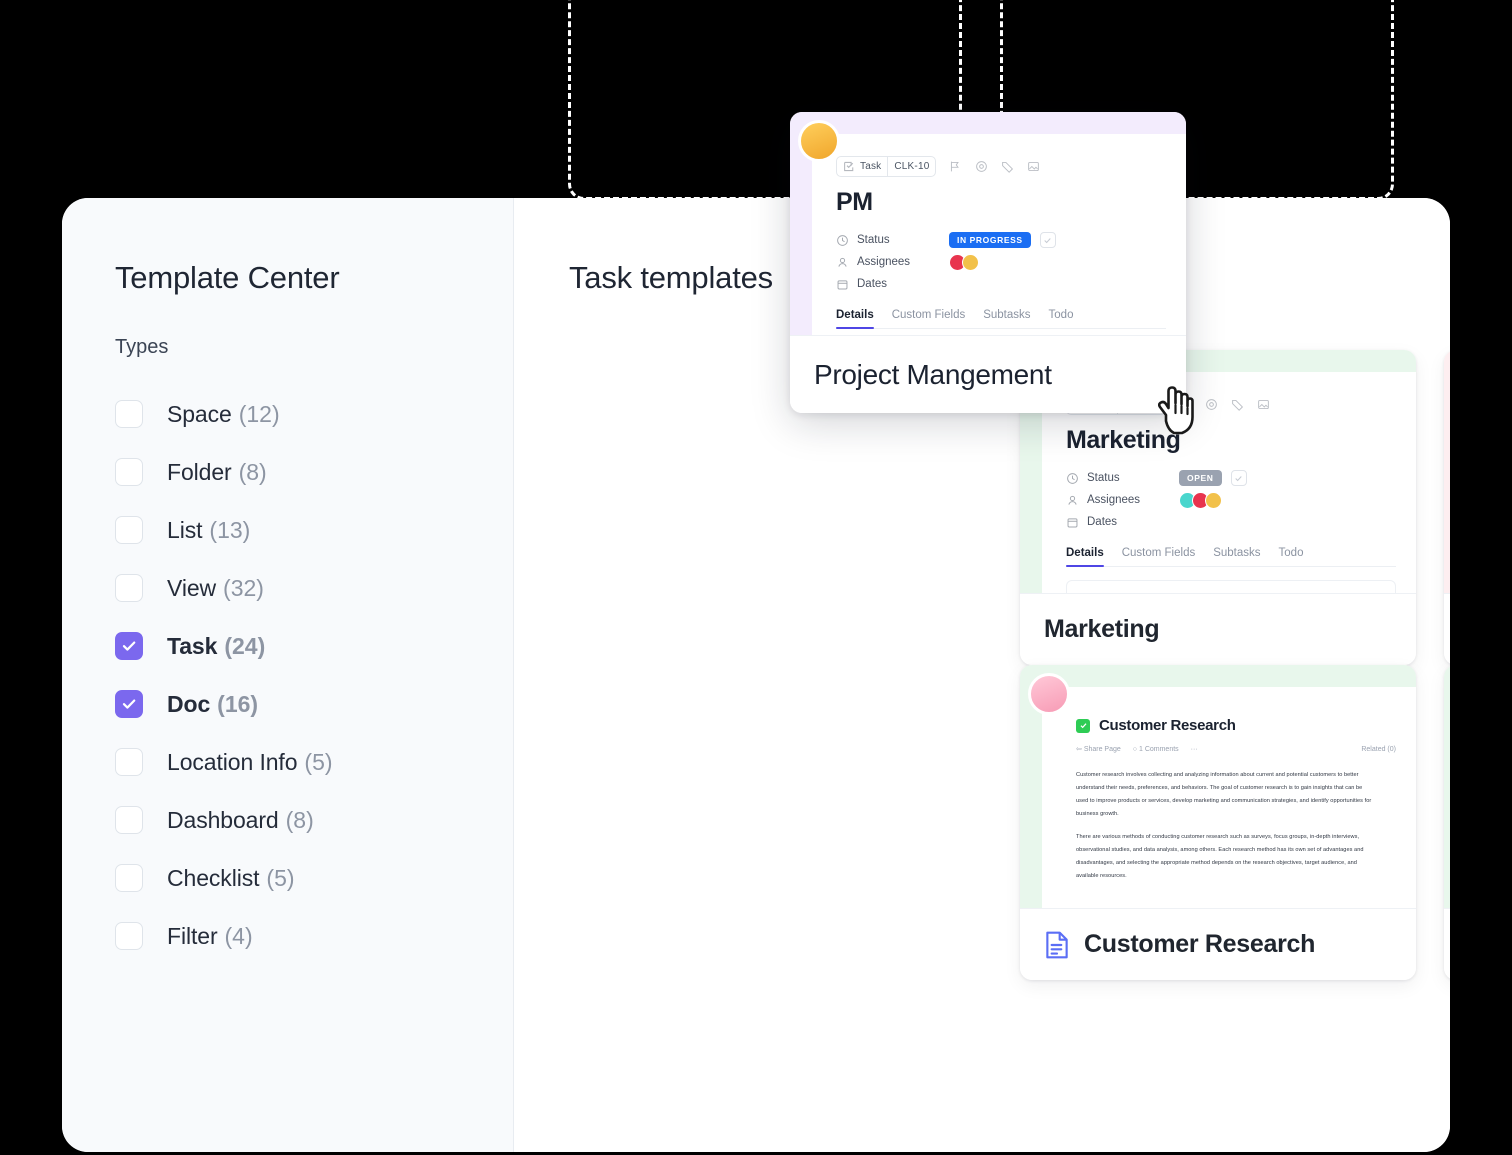  I want to click on checkbox-dashboard, so click(129, 820).